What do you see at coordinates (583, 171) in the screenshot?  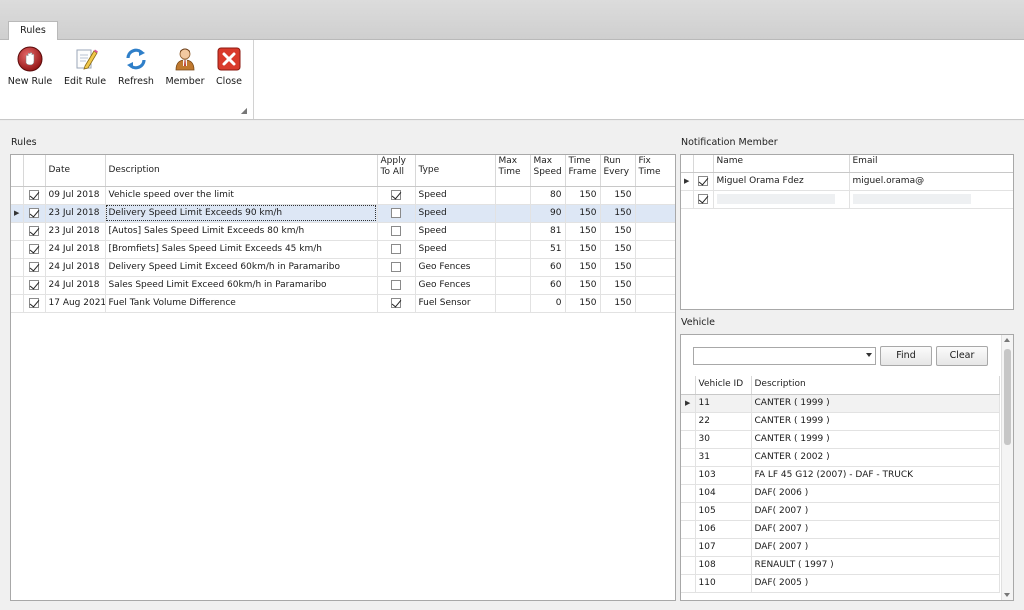 I see `column-header-time-frame: Time Frame` at bounding box center [583, 171].